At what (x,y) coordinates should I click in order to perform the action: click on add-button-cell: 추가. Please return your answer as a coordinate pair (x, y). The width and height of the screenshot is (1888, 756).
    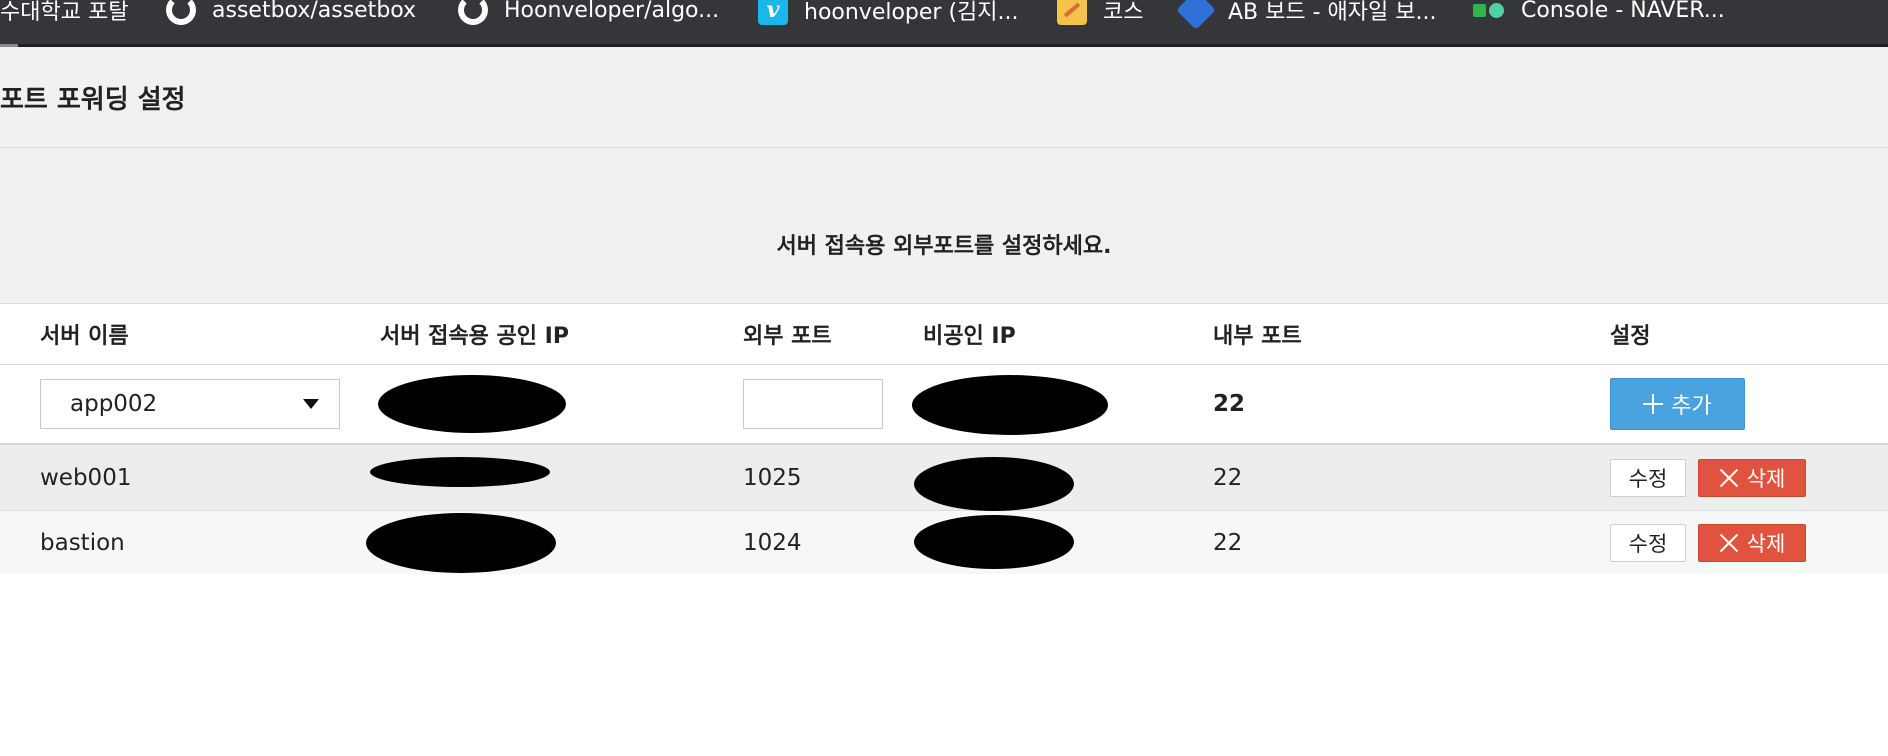
    Looking at the image, I should click on (1677, 404).